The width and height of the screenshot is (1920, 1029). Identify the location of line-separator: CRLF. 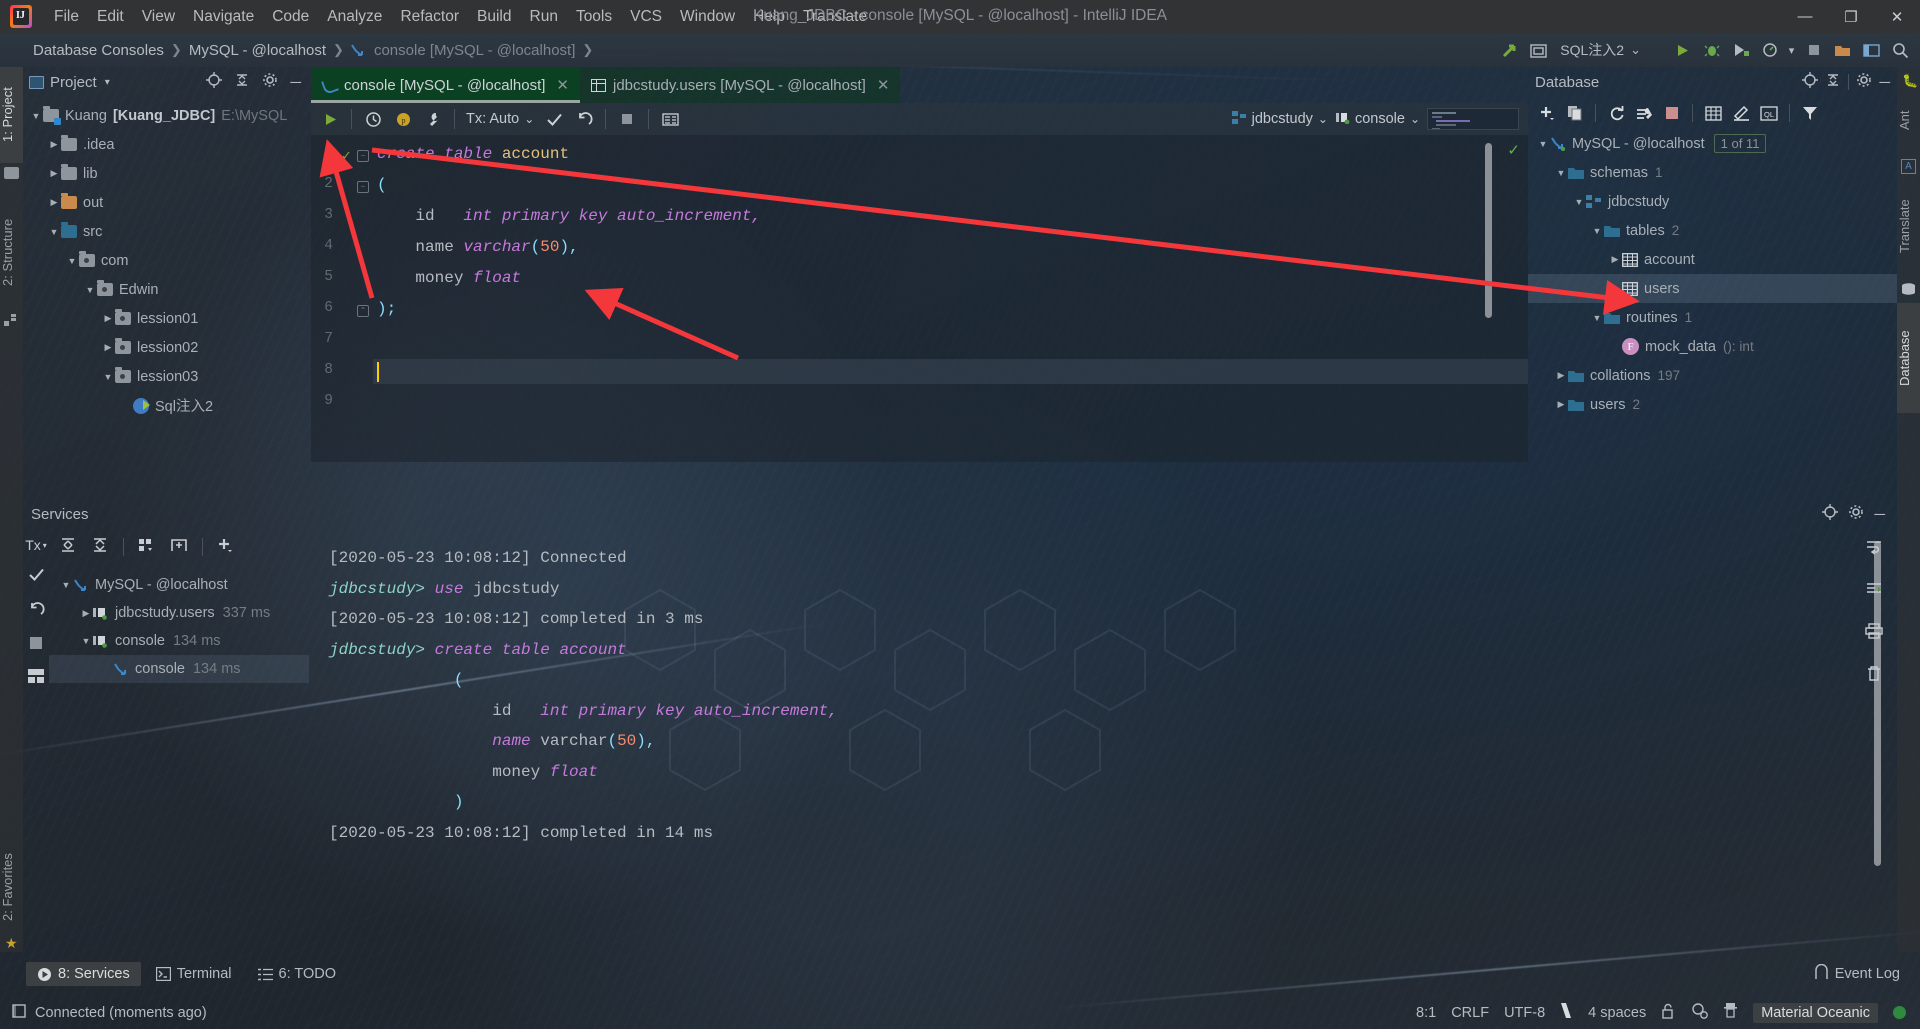
(1470, 1013).